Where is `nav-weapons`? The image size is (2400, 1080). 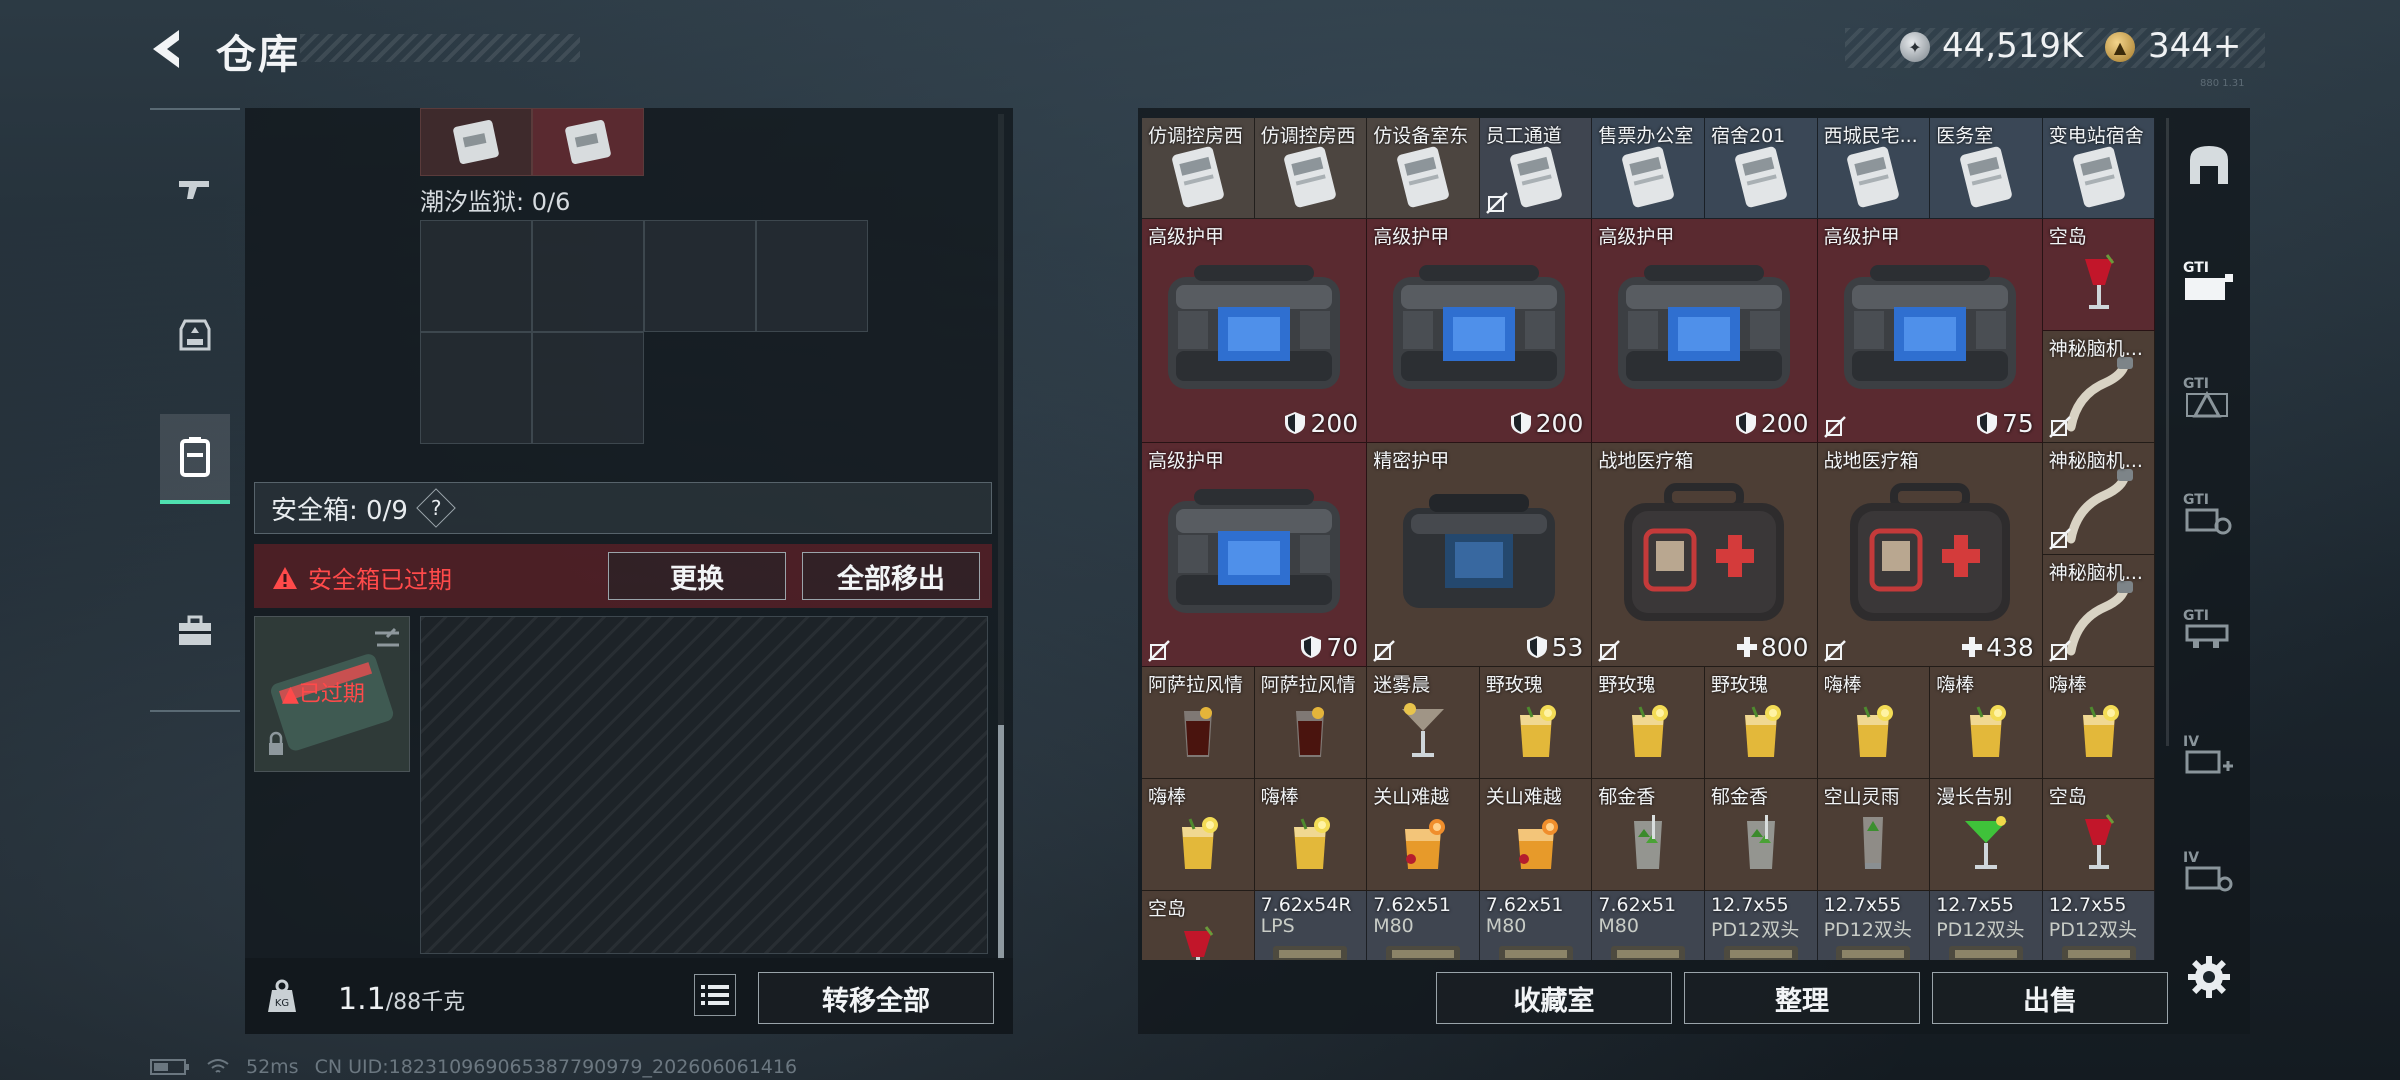
nav-weapons is located at coordinates (195, 189).